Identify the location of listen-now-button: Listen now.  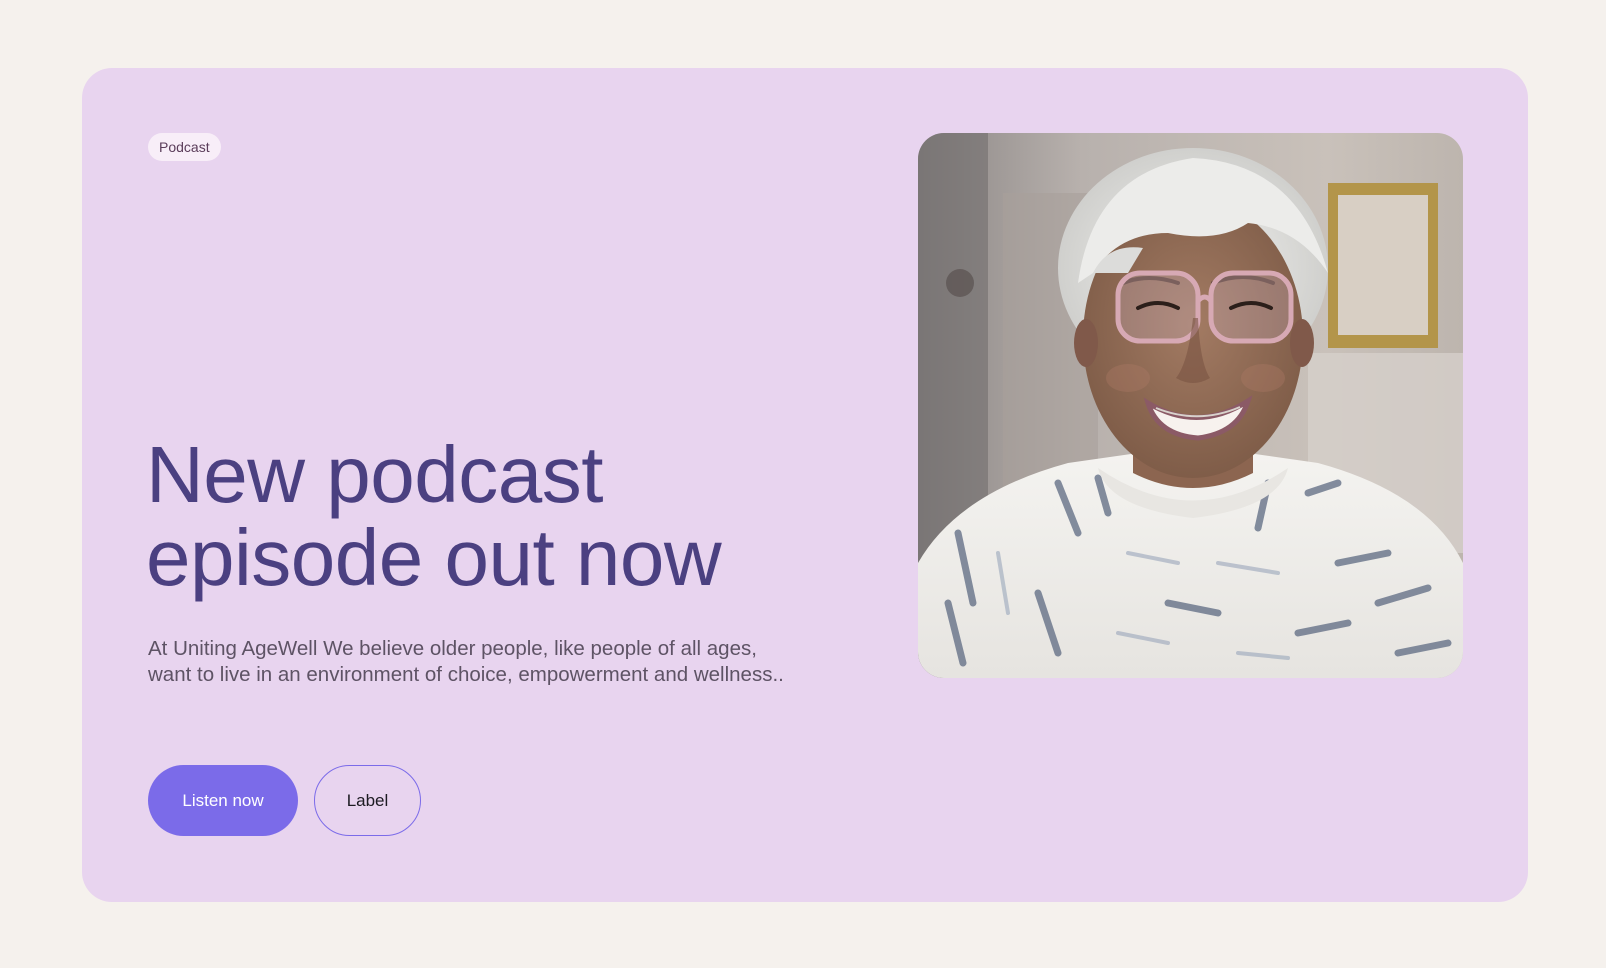
(223, 800).